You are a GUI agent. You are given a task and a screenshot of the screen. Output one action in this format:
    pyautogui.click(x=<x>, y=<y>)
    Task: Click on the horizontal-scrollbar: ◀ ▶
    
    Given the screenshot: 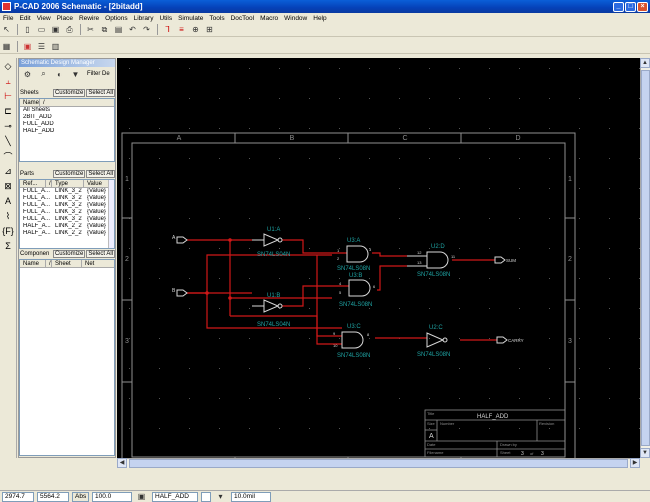 What is the action you would take?
    pyautogui.click(x=378, y=463)
    